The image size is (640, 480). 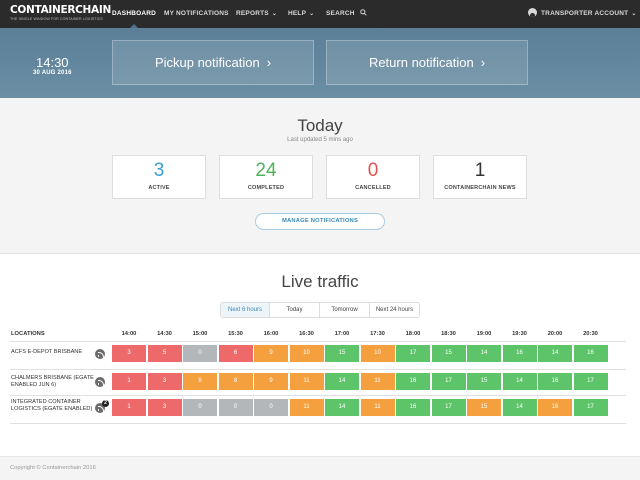 I want to click on nav-item-reports: REPORTS ⌄, so click(x=256, y=14).